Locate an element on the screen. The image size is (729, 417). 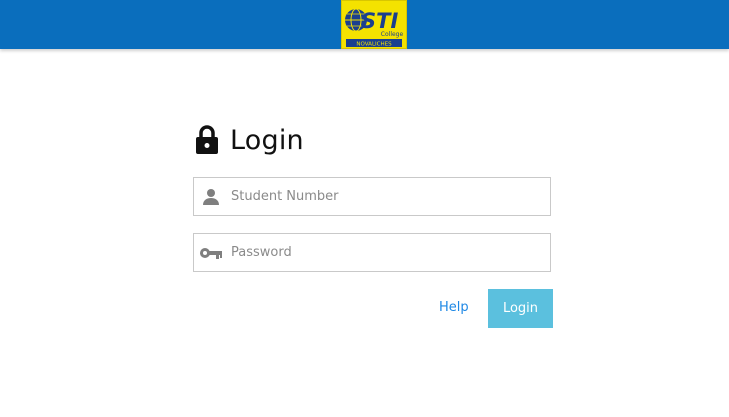
sti-logo-graphic: STI College NOVALICHES is located at coordinates (374, 28).